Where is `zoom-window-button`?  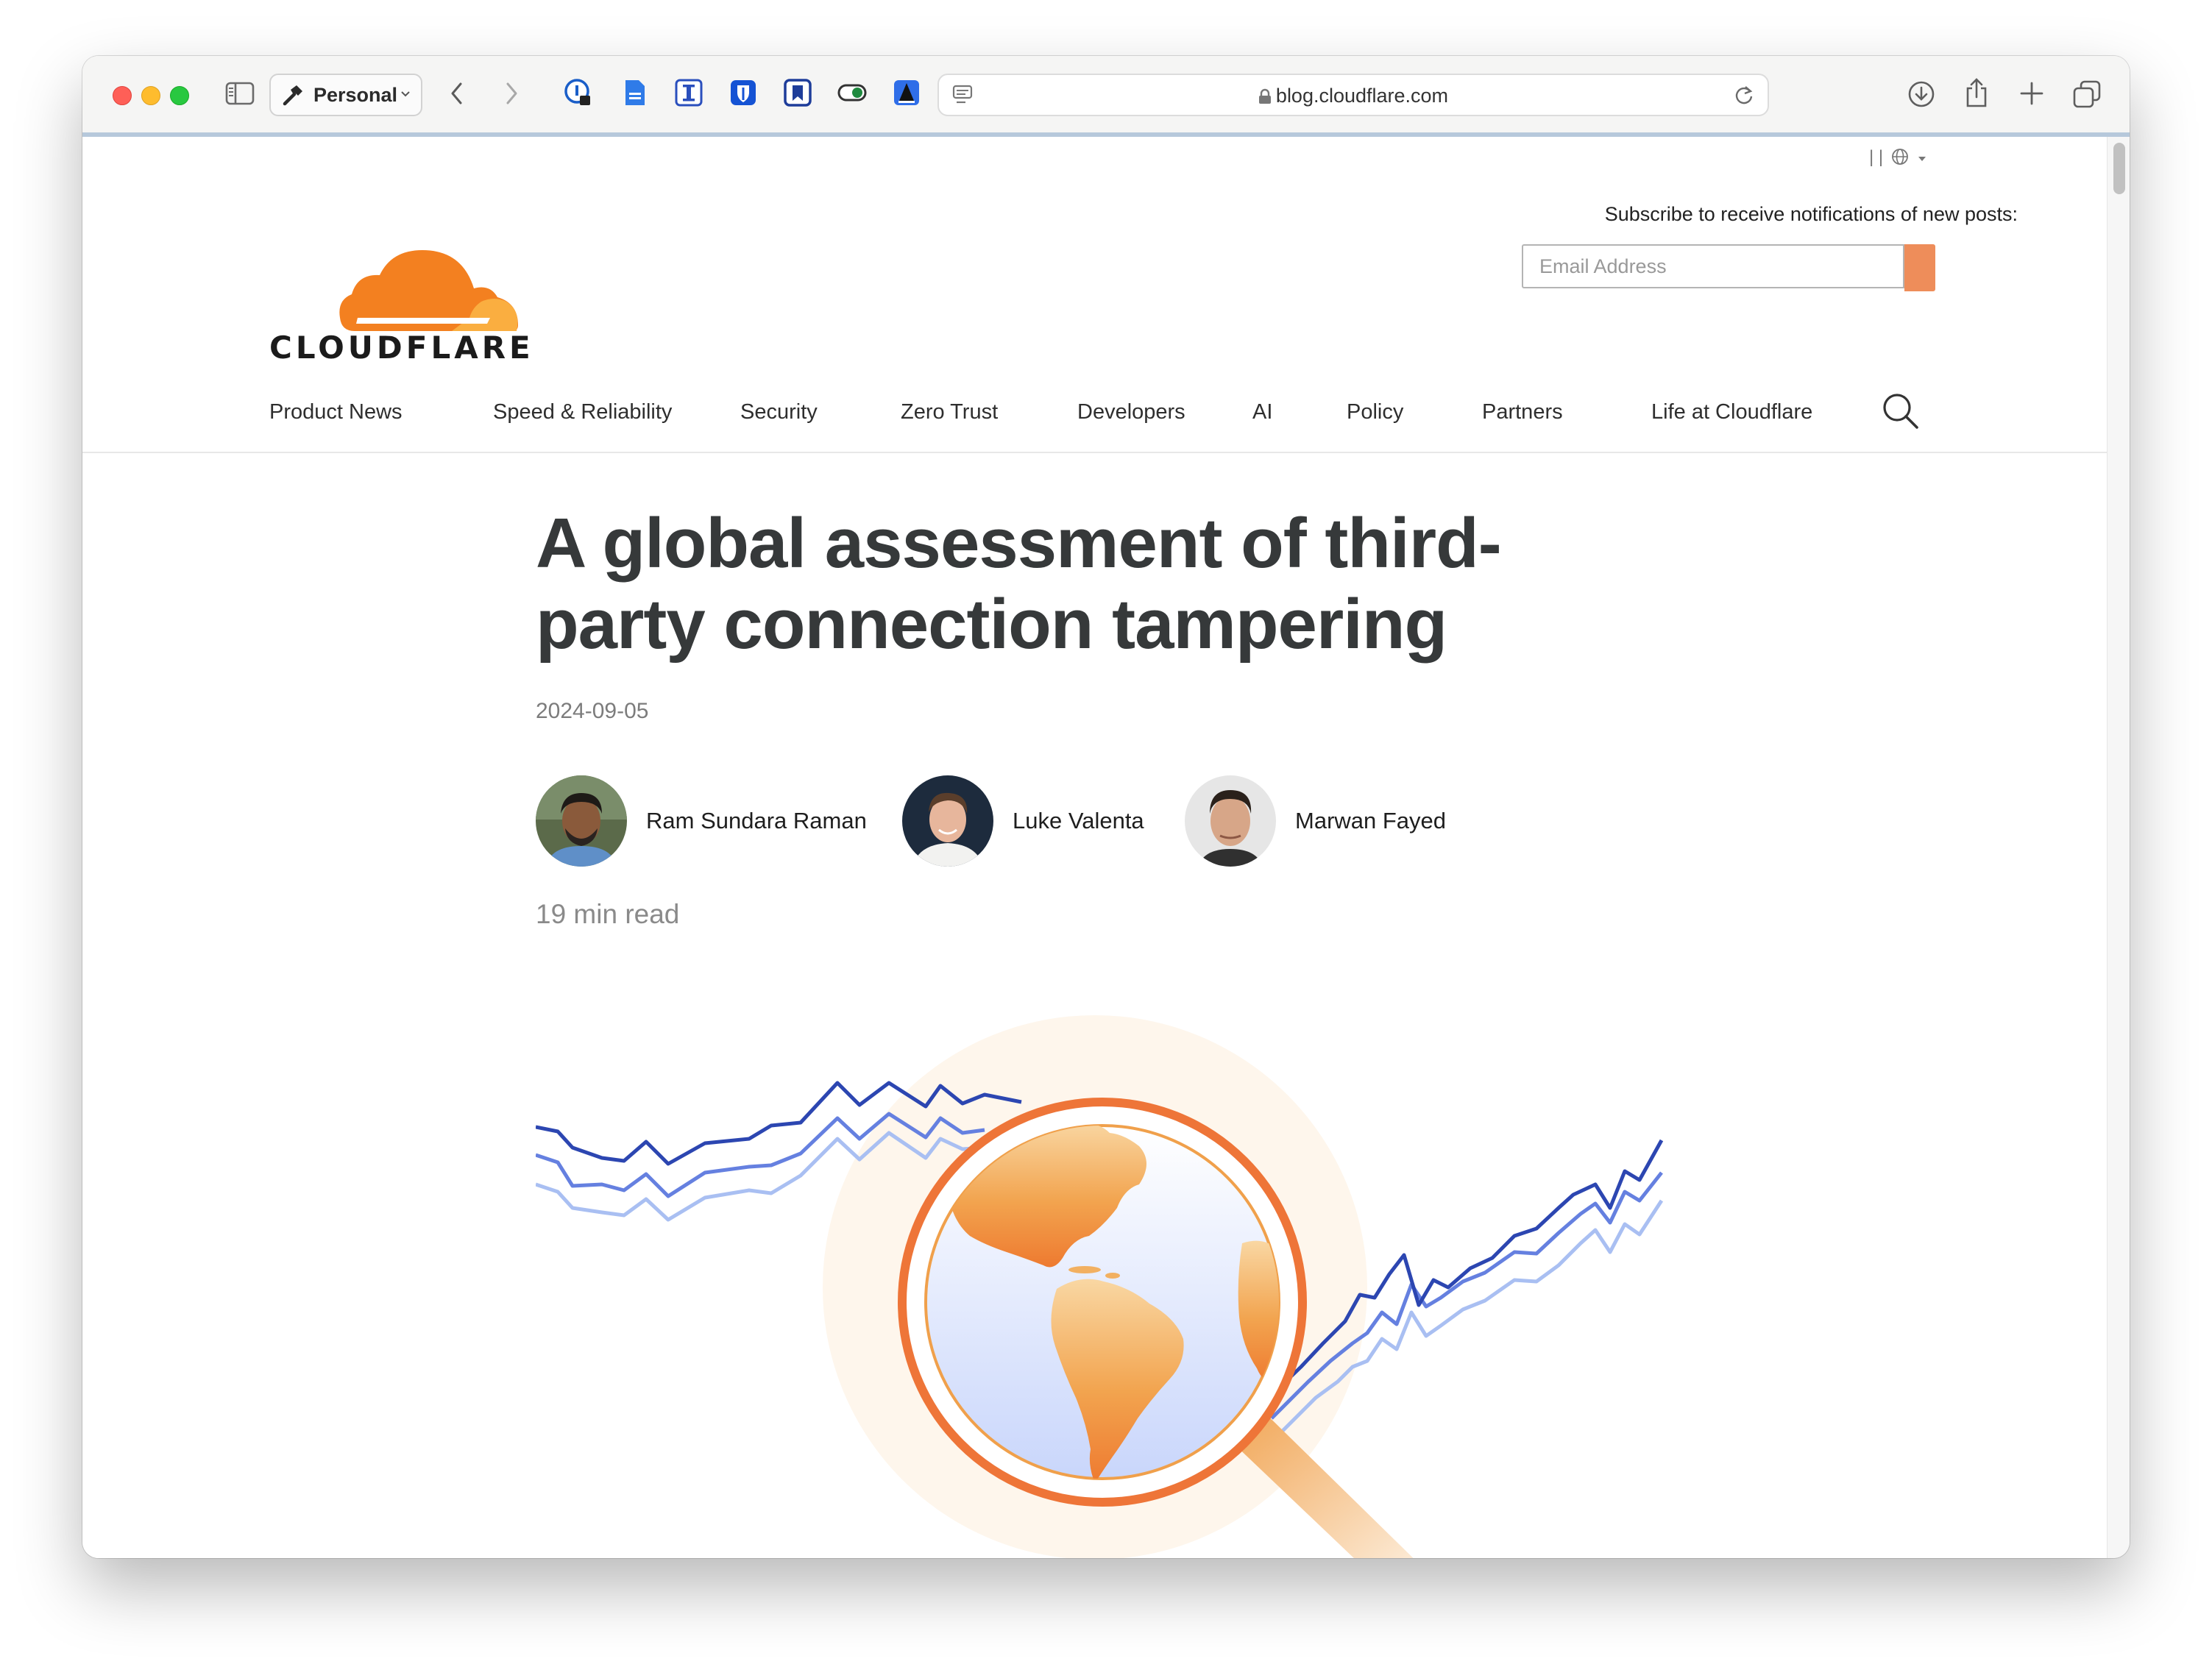 zoom-window-button is located at coordinates (179, 95).